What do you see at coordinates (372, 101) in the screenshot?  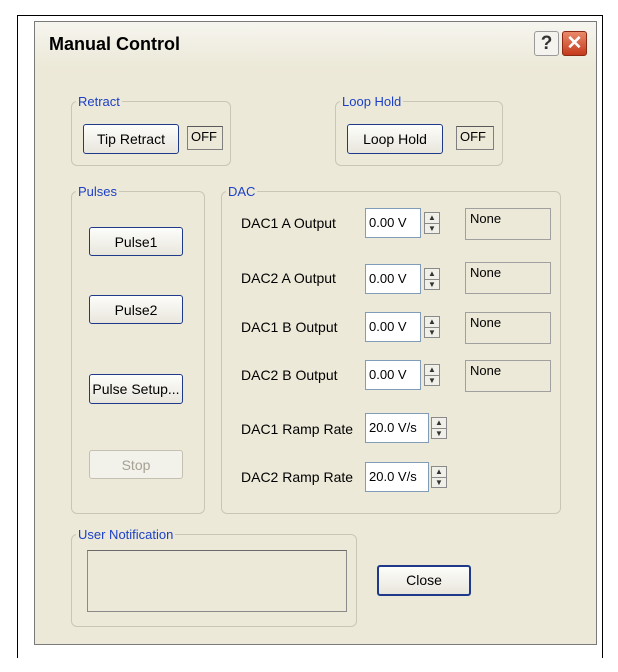 I see `loop-hold-legend: Loop Hold` at bounding box center [372, 101].